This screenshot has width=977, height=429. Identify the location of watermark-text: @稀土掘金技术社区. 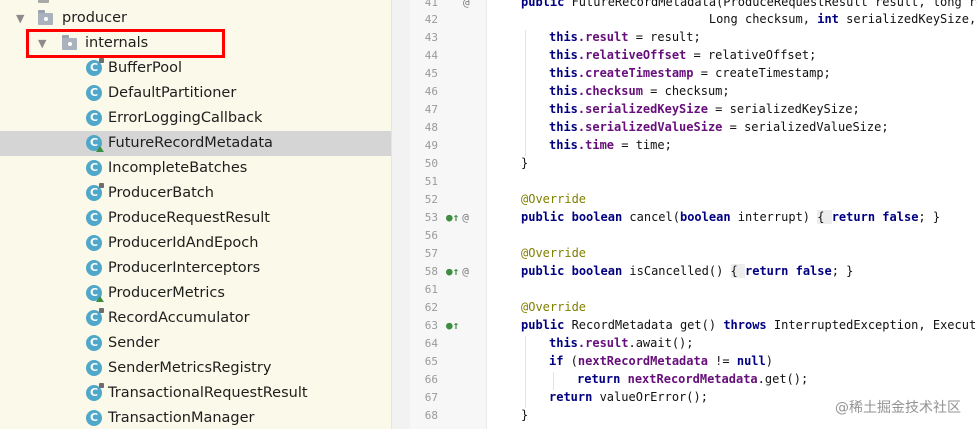
(898, 408).